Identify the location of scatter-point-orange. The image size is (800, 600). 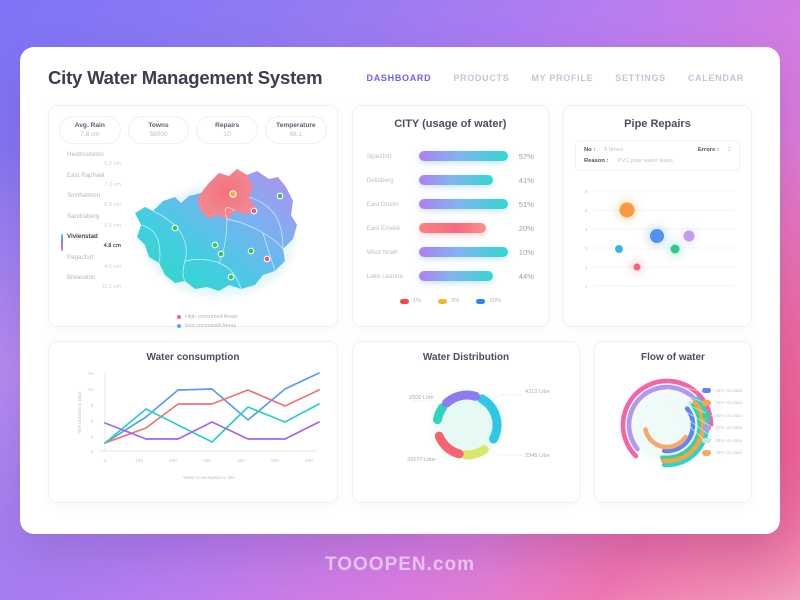
(627, 210).